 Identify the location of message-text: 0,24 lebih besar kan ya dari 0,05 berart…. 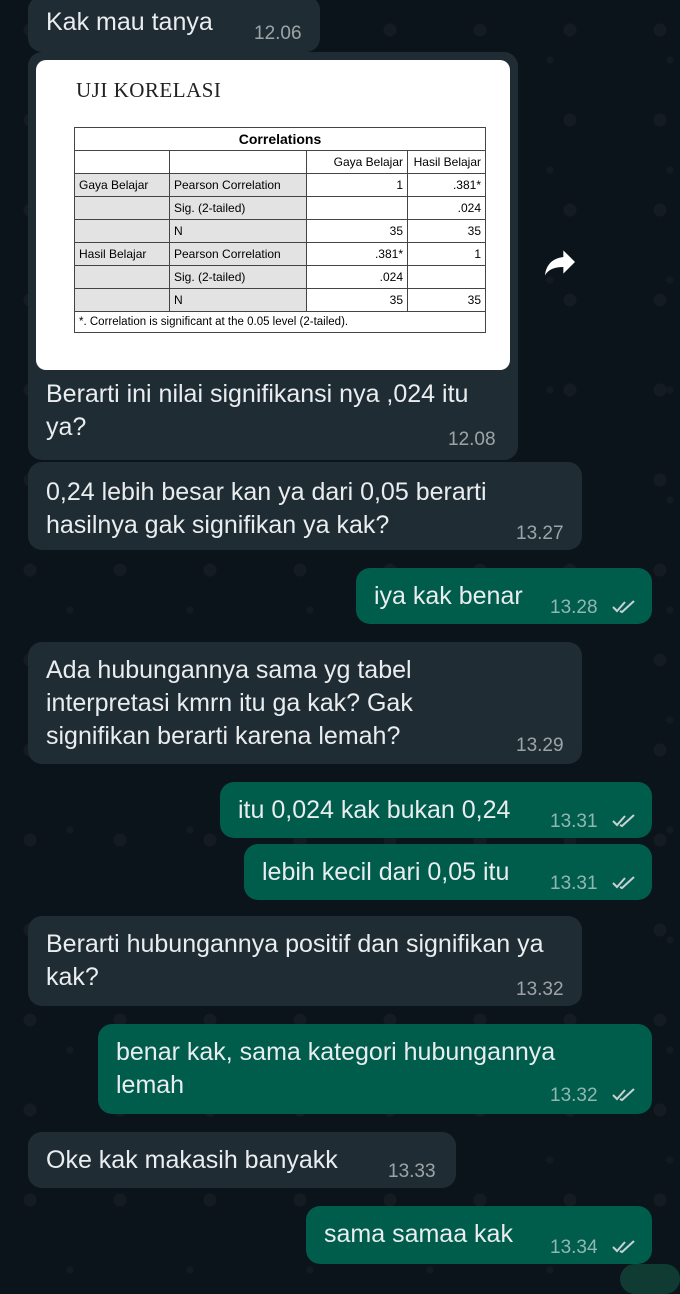
(270, 508).